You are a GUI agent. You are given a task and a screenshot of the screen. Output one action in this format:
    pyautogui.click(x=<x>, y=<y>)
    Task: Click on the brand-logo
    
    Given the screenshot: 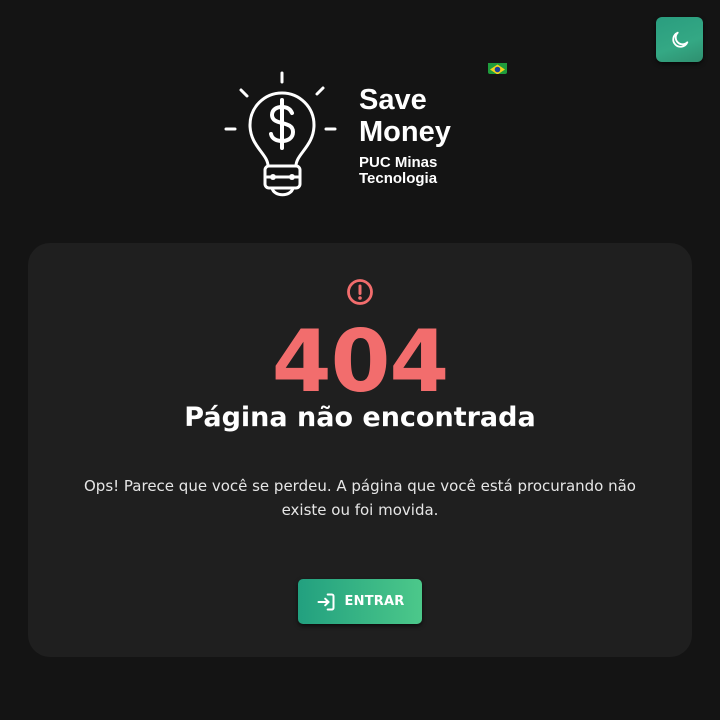 What is the action you would take?
    pyautogui.click(x=280, y=137)
    